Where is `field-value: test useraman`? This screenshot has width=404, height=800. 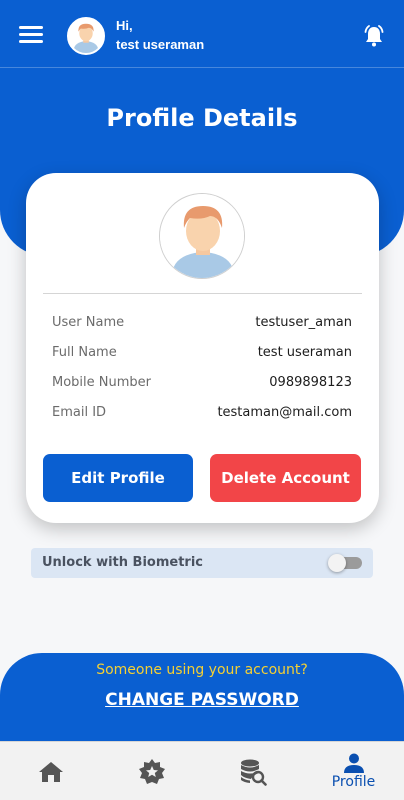
field-value: test useraman is located at coordinates (304, 352).